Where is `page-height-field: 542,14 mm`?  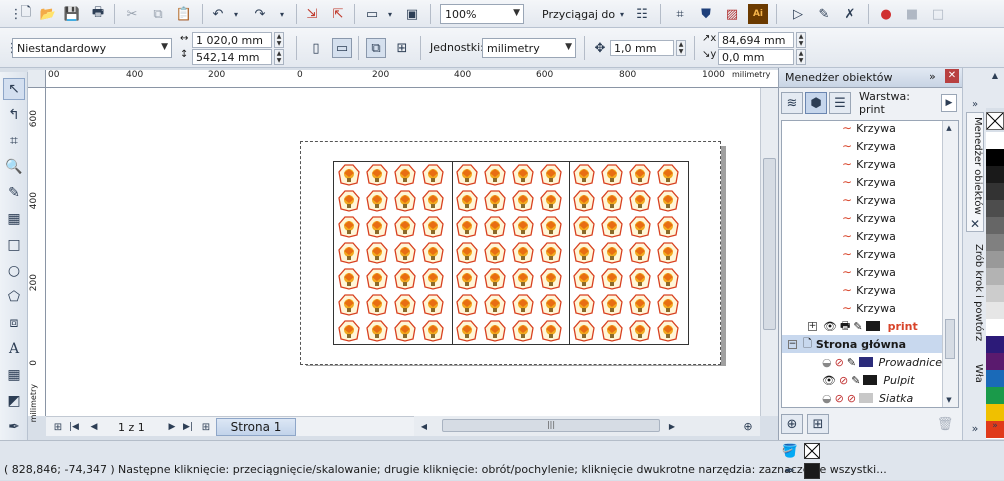
page-height-field: 542,14 mm is located at coordinates (232, 57).